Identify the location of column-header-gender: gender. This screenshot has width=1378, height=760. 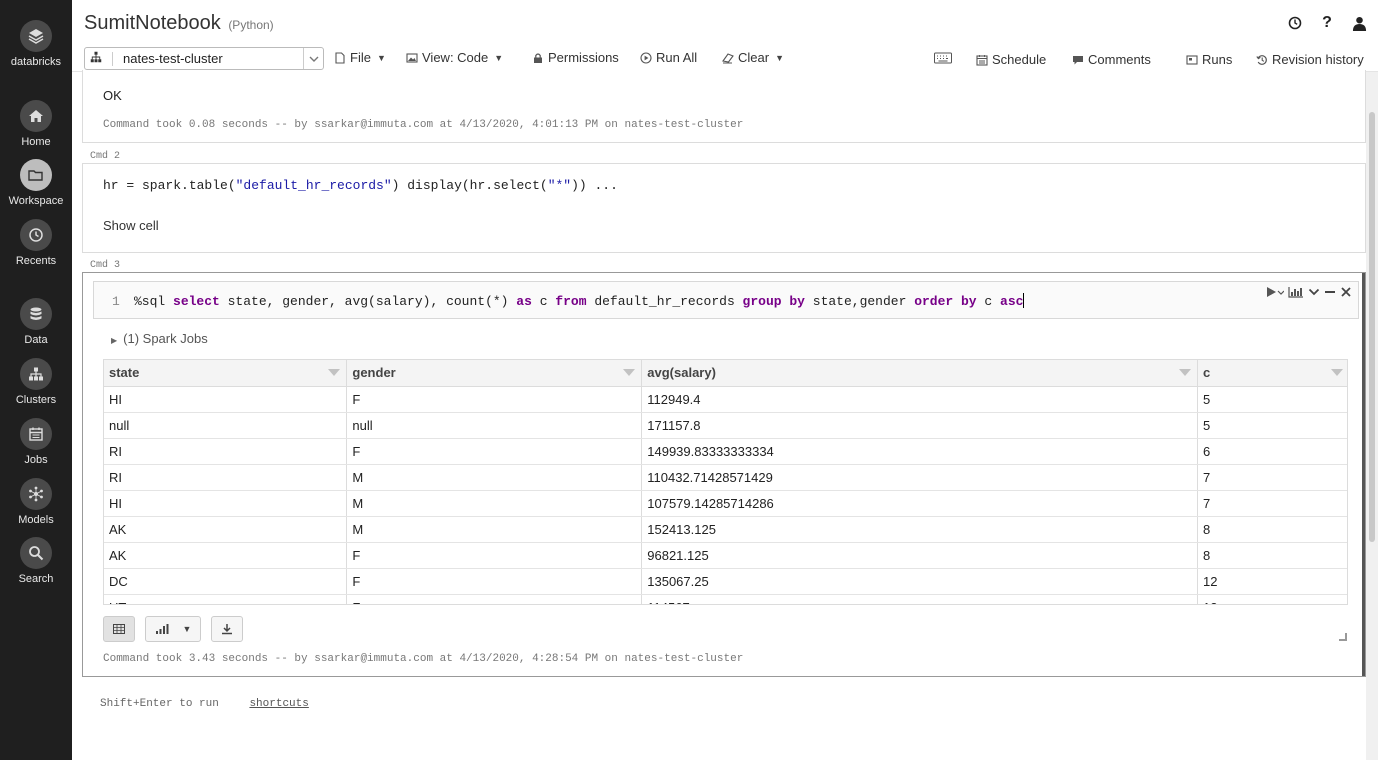
(494, 373).